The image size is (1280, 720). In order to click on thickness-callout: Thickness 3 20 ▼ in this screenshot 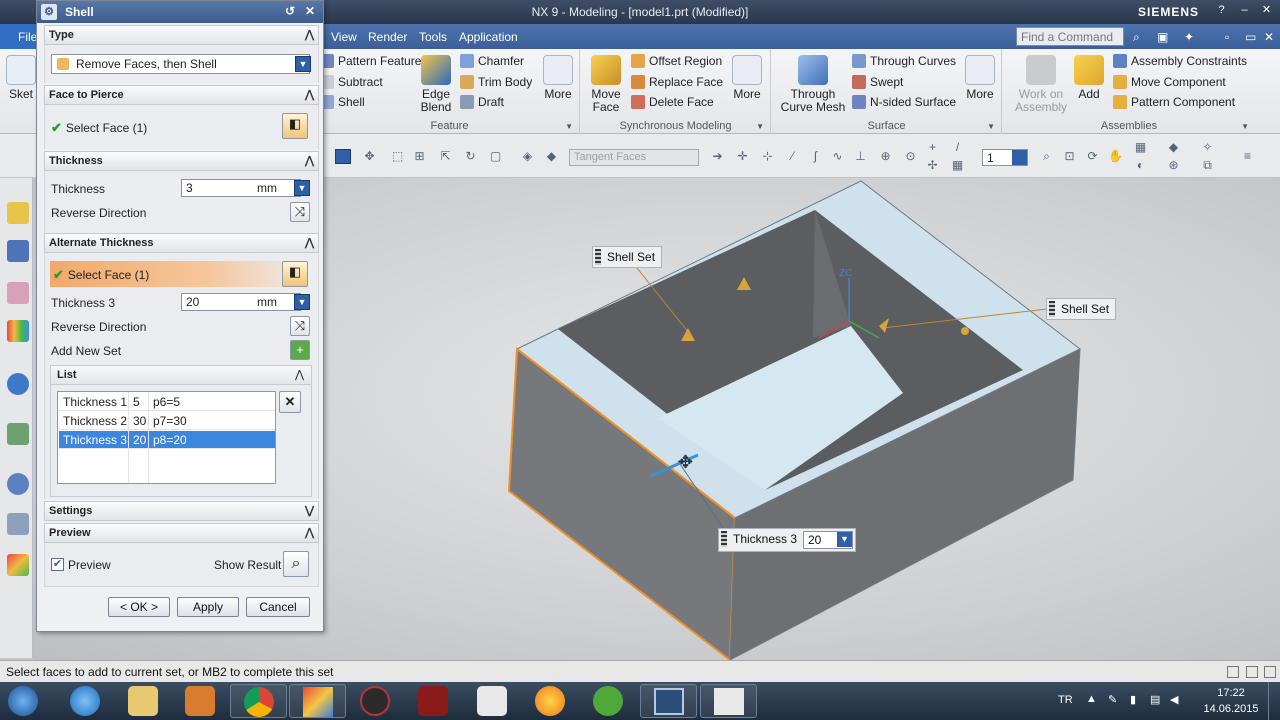, I will do `click(787, 540)`.